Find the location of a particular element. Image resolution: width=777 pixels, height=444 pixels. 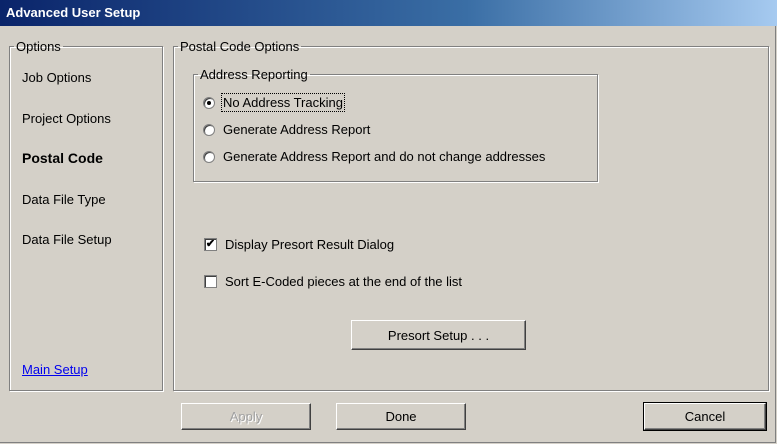

nav-item-postal-code: Postal Code is located at coordinates (62, 158).